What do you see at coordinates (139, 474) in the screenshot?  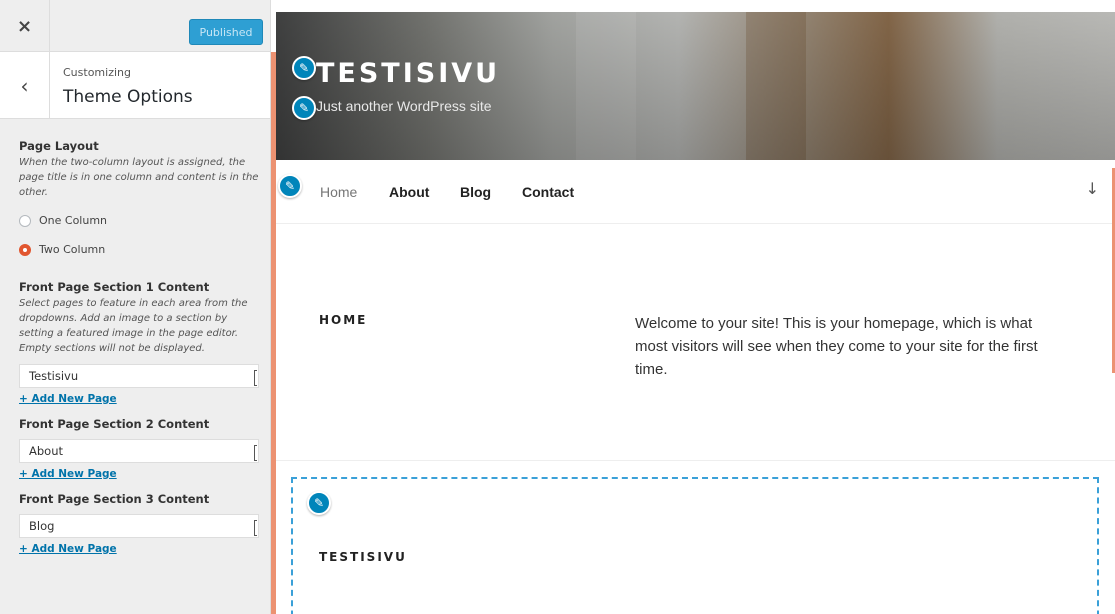 I see `section-2-add-page-link: + Add New Page` at bounding box center [139, 474].